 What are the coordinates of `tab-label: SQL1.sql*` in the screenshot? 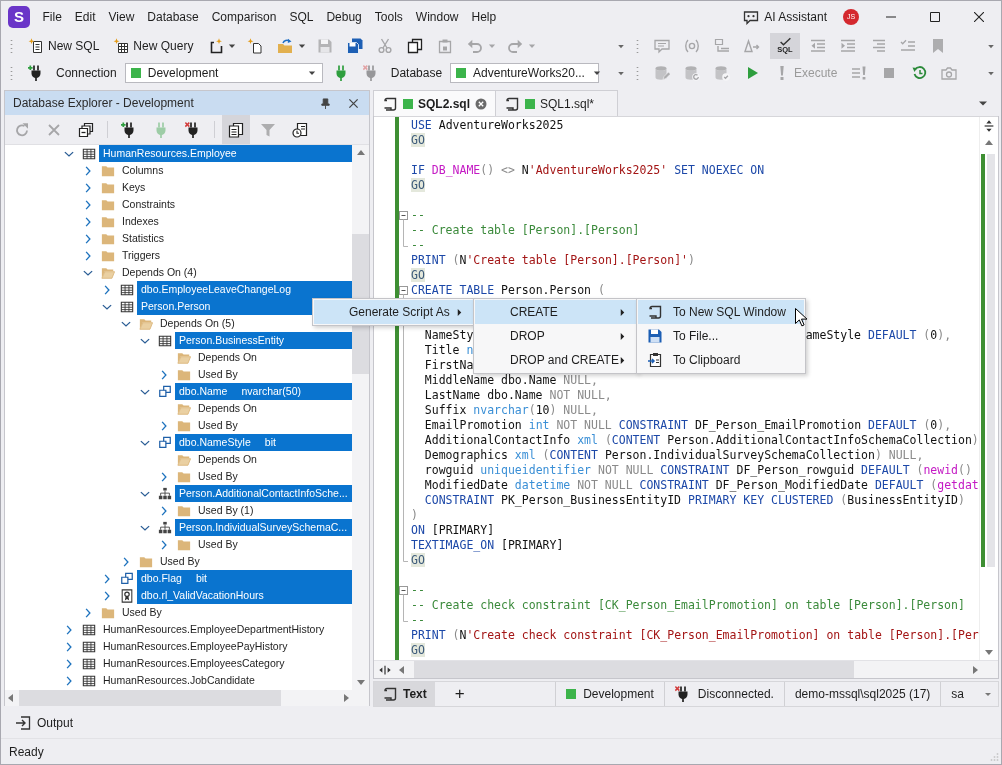 It's located at (568, 103).